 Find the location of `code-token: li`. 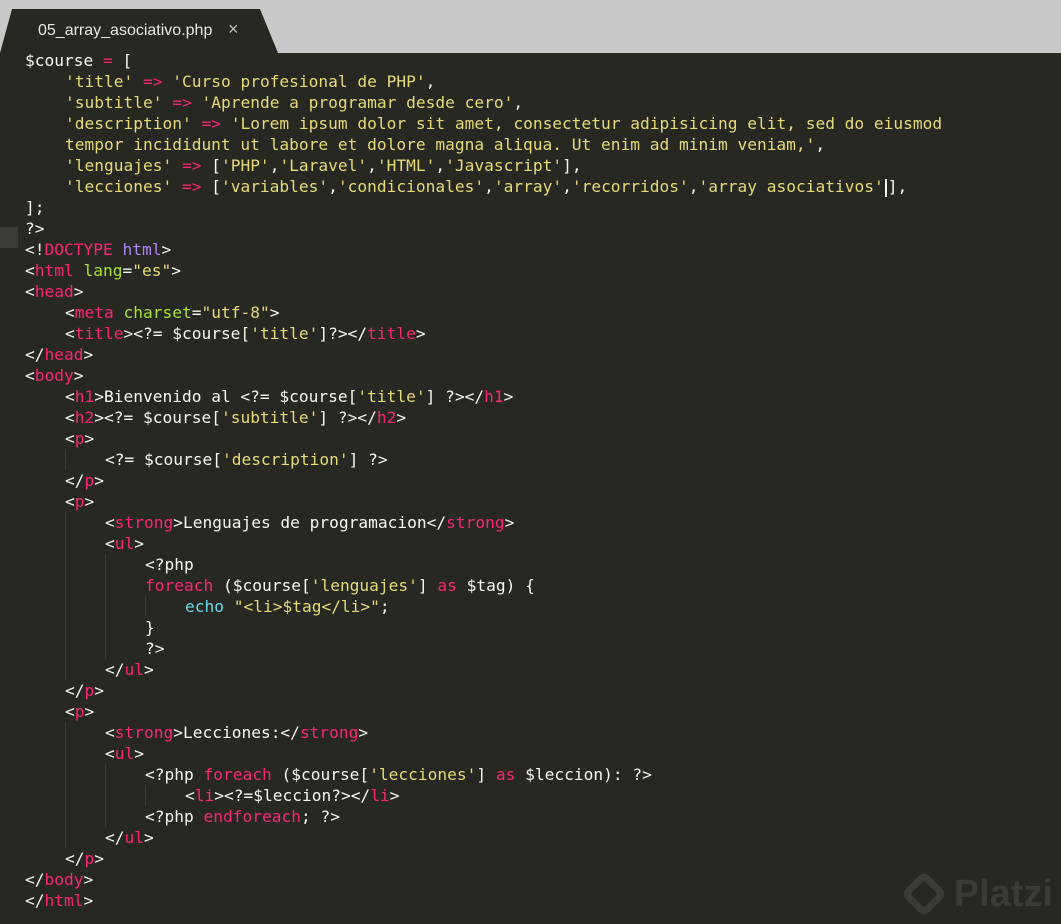

code-token: li is located at coordinates (204, 795).